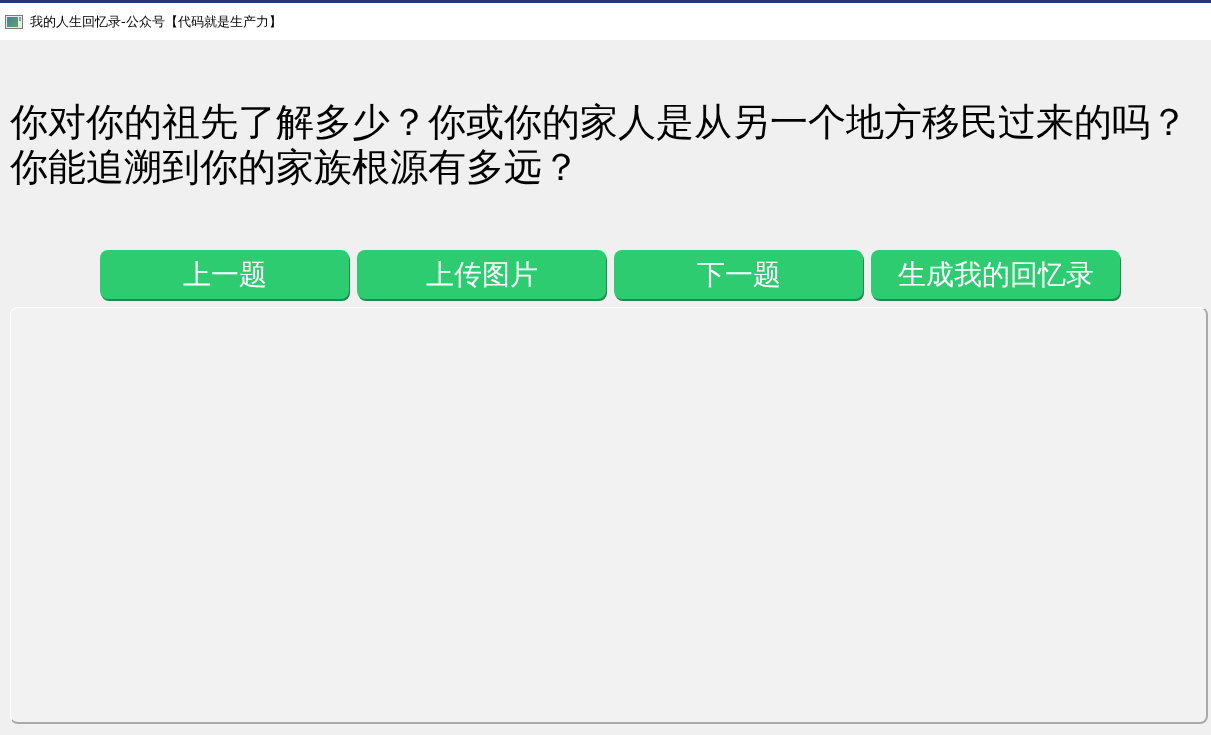  Describe the element at coordinates (738, 274) in the screenshot. I see `action-button: 下一题` at that location.